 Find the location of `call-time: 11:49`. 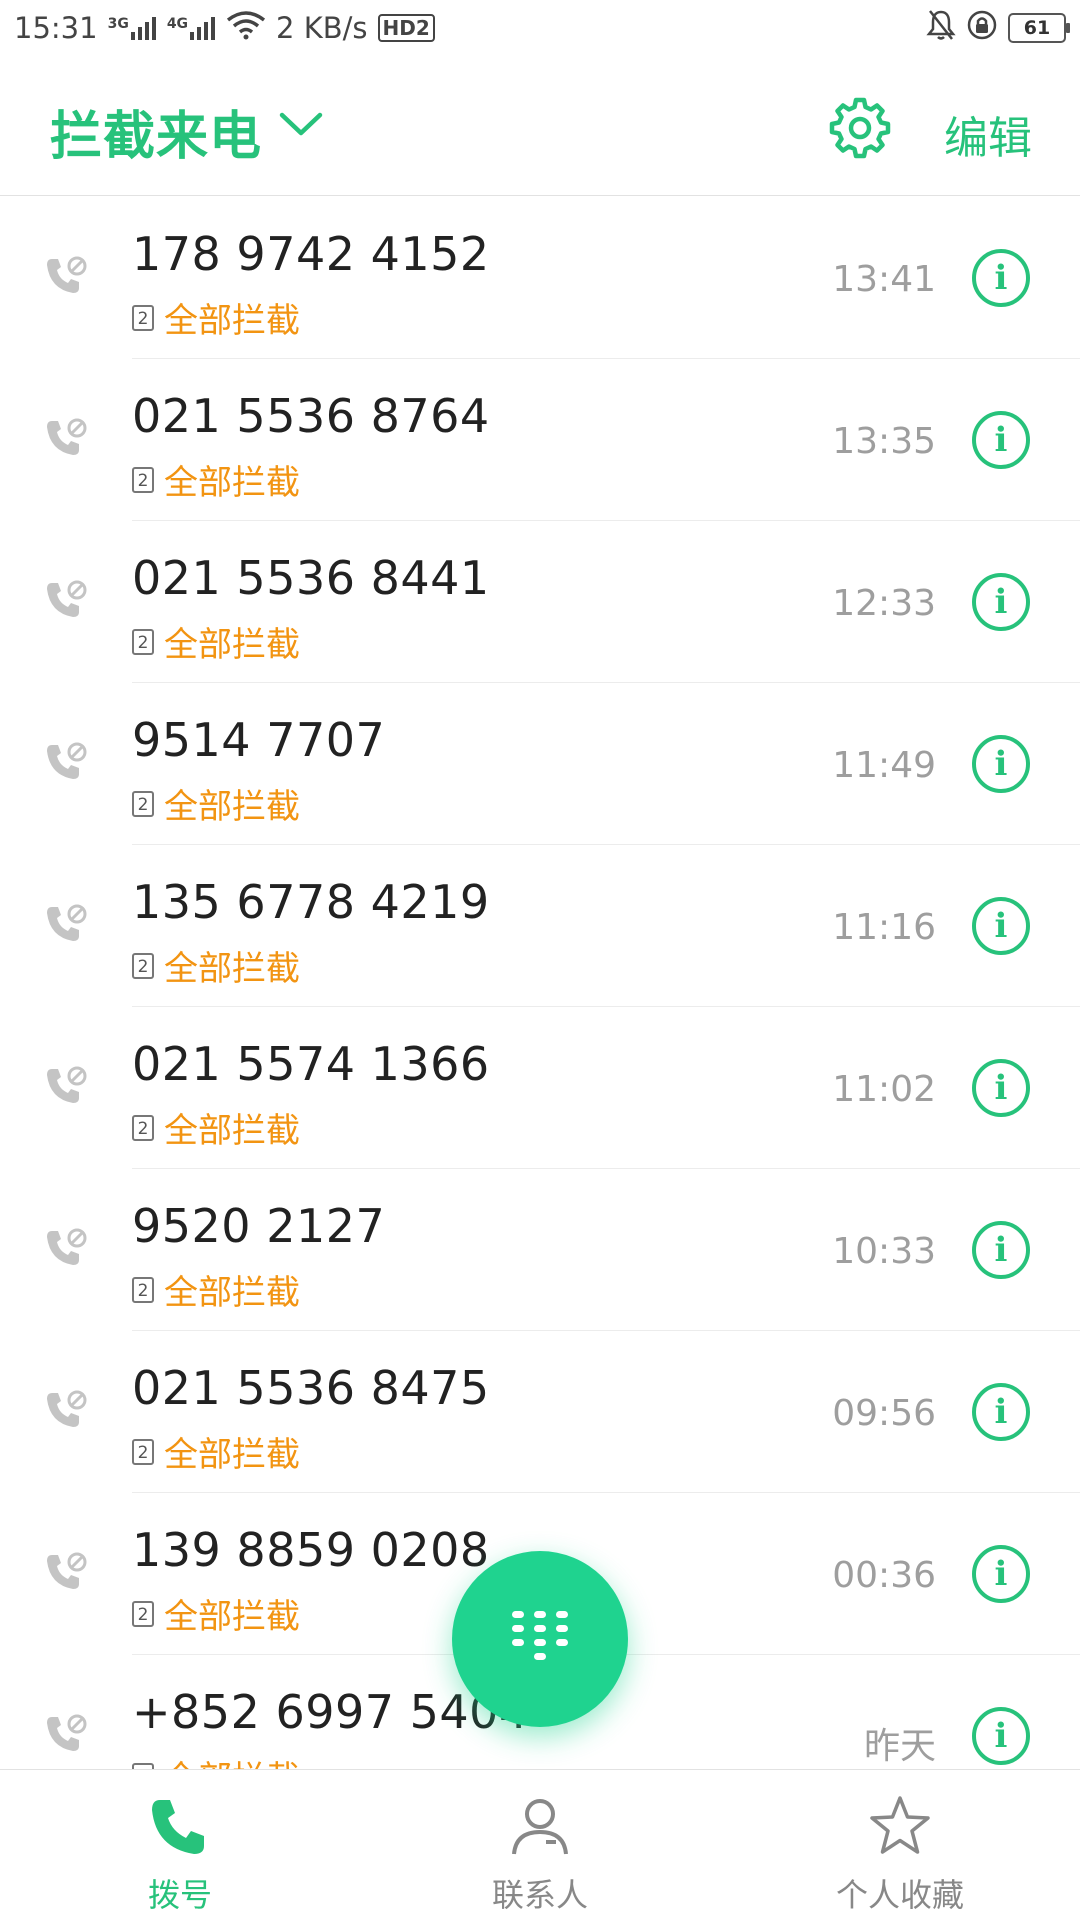

call-time: 11:49 is located at coordinates (884, 765).